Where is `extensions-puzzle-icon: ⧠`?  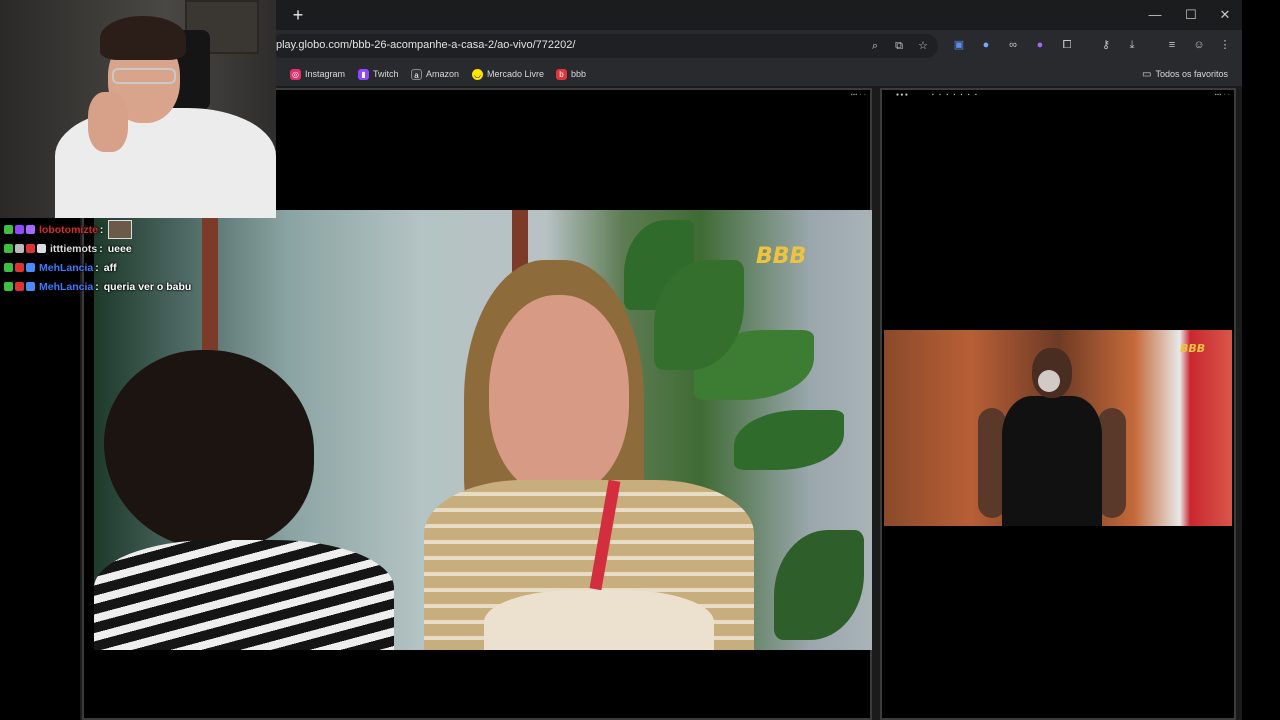
extensions-puzzle-icon: ⧠ is located at coordinates (1067, 45).